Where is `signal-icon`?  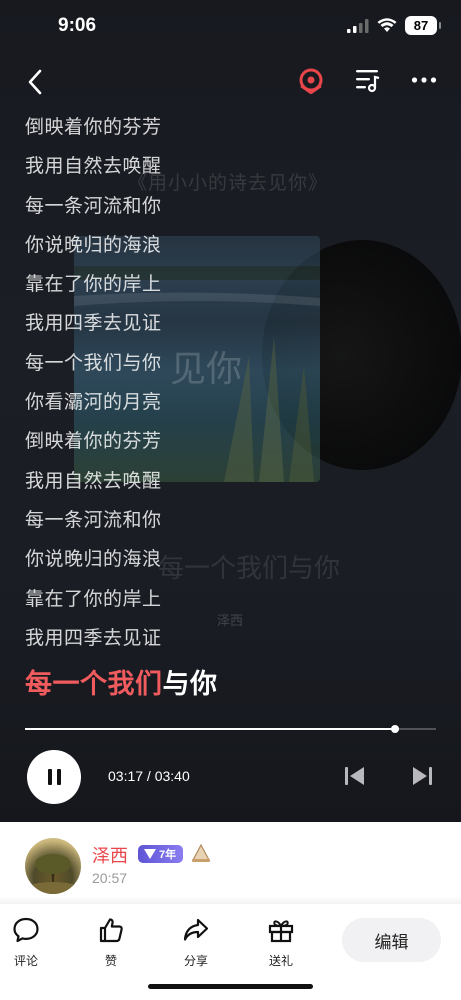 signal-icon is located at coordinates (358, 25).